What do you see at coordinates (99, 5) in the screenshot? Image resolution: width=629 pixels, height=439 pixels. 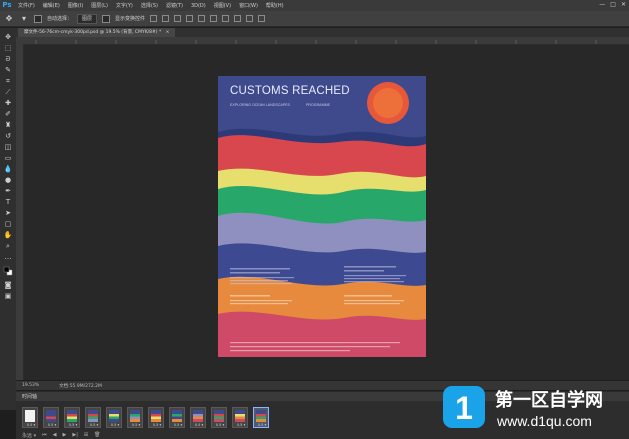 I see `menu-layer: 图层(L)` at bounding box center [99, 5].